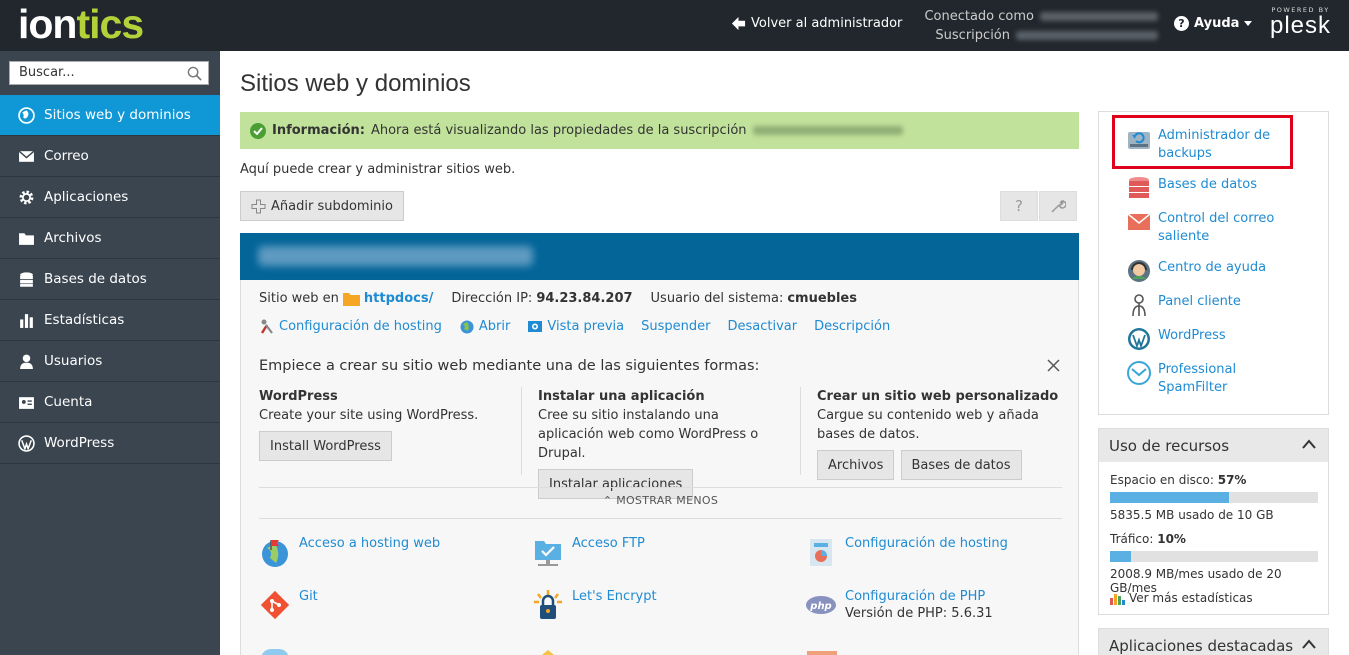 This screenshot has height=655, width=1349. I want to click on info-label: Información:, so click(318, 130).